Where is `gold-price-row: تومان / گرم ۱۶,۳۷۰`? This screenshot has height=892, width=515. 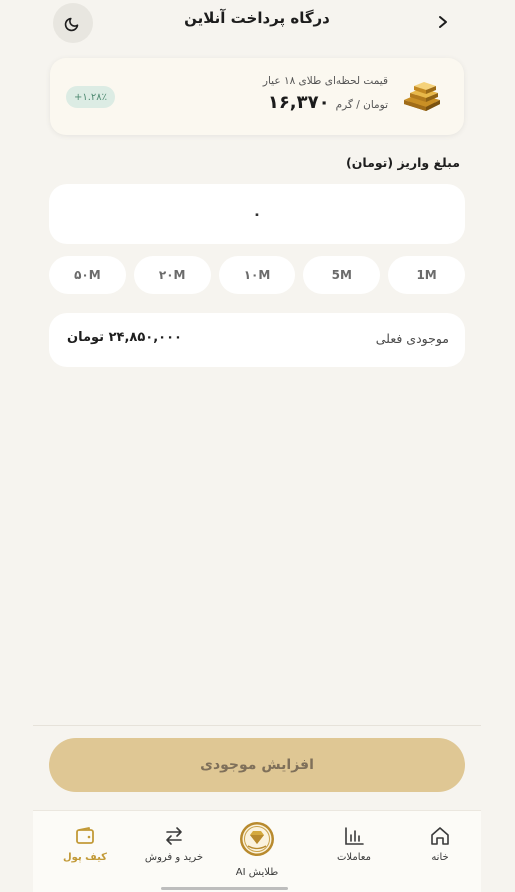
gold-price-row: تومان / گرم ۱۶,۳۷۰ is located at coordinates (328, 102).